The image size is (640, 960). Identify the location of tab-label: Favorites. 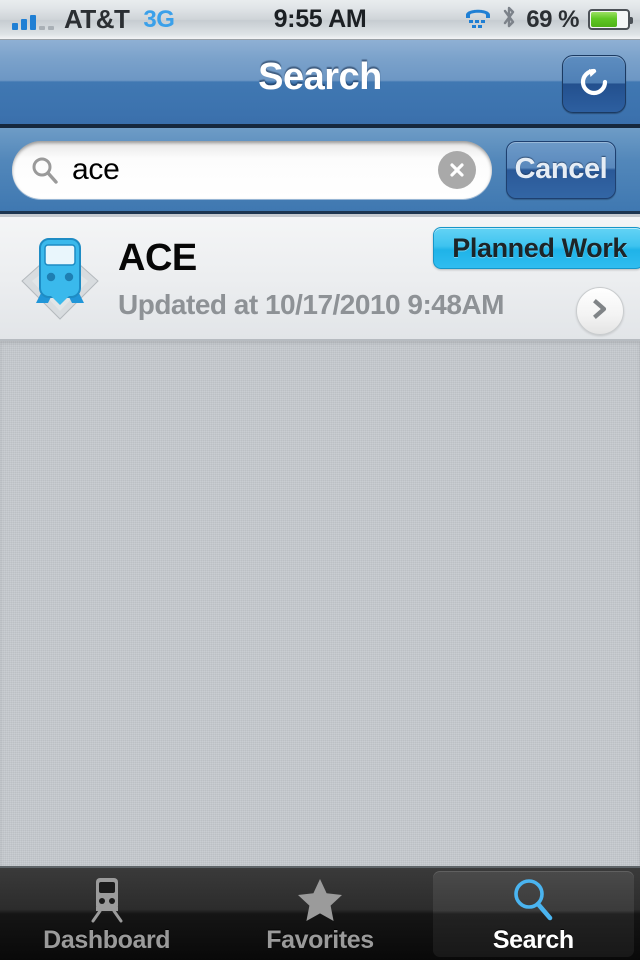
(320, 939).